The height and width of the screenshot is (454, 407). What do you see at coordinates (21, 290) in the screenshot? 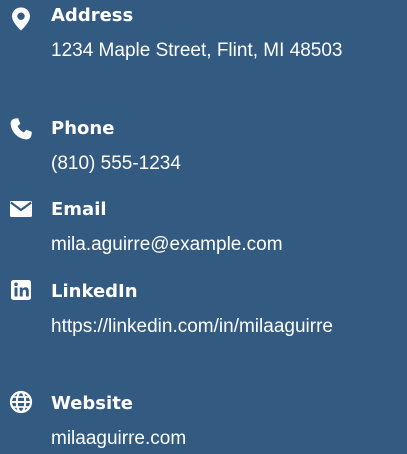
I see `linkedin-icon` at bounding box center [21, 290].